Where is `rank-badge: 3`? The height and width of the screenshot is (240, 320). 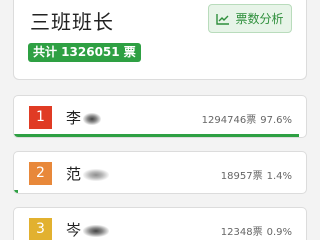
rank-badge: 3 is located at coordinates (40, 229).